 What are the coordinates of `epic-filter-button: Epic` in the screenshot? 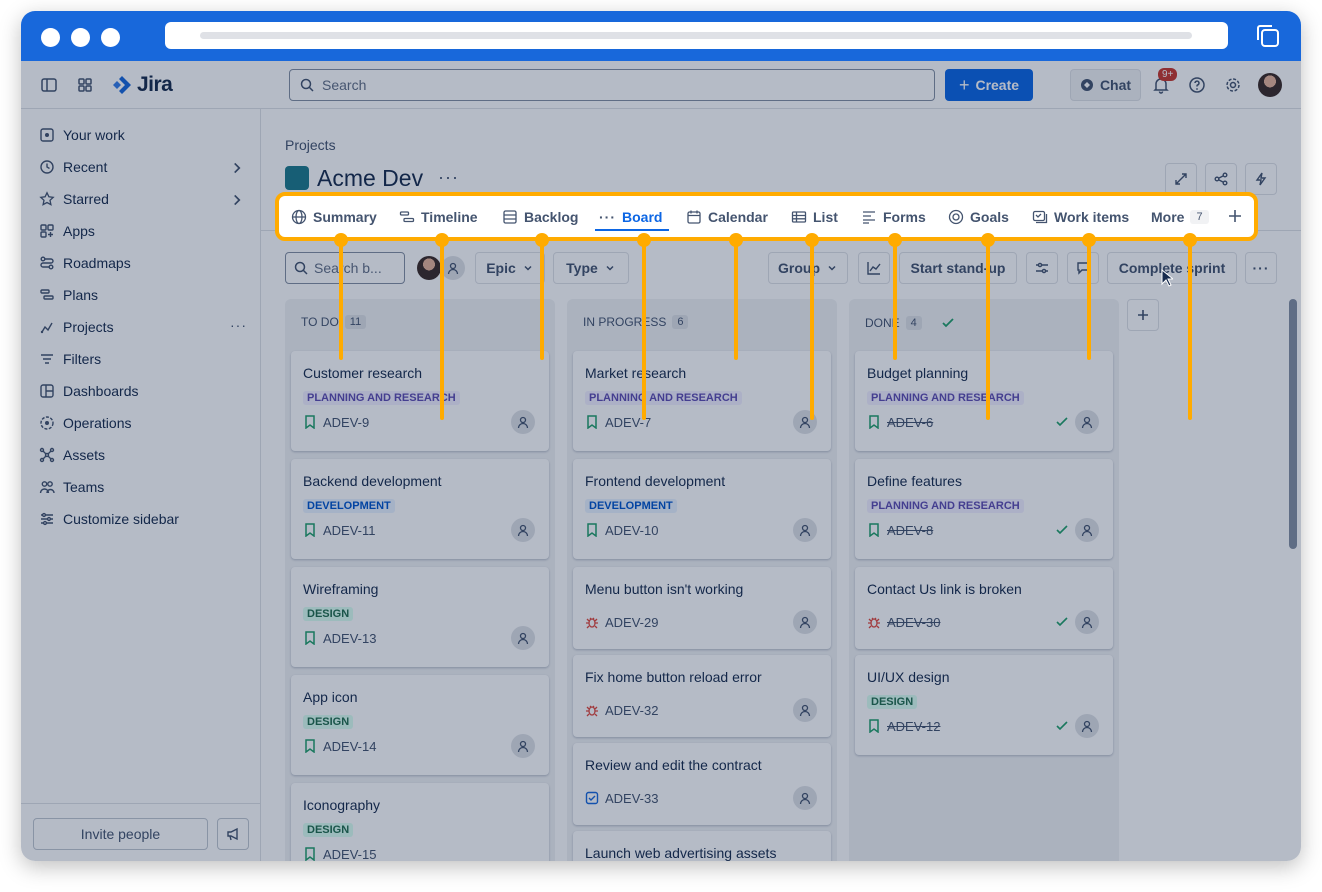 It's located at (510, 268).